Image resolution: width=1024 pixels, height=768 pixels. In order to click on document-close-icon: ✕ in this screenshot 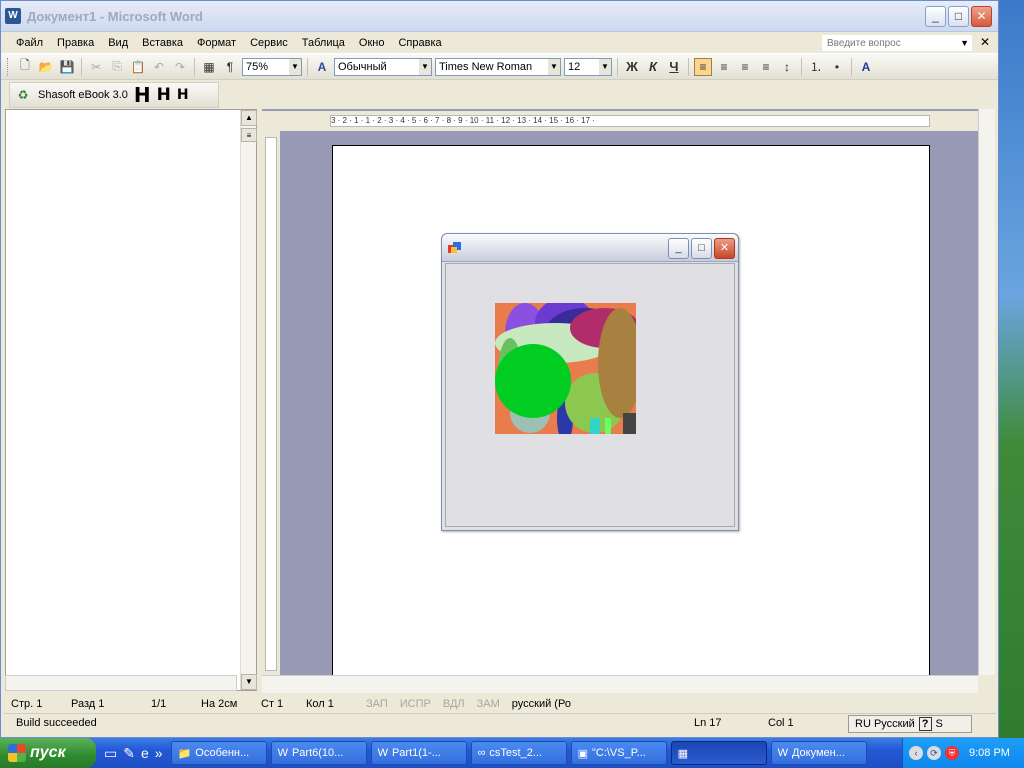, I will do `click(985, 42)`.